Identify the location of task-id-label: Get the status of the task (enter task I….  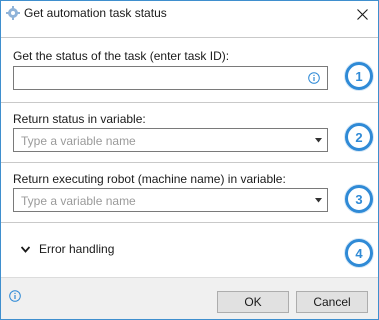
(121, 56).